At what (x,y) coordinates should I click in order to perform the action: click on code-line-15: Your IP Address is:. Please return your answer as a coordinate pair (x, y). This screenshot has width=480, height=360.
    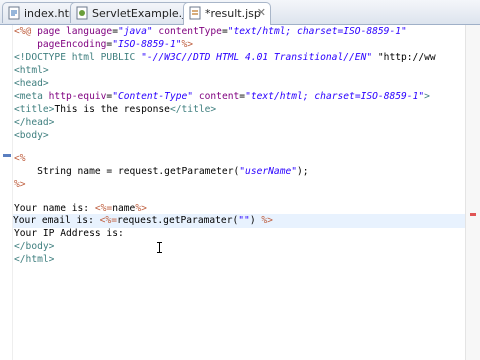
    Looking at the image, I should click on (69, 233).